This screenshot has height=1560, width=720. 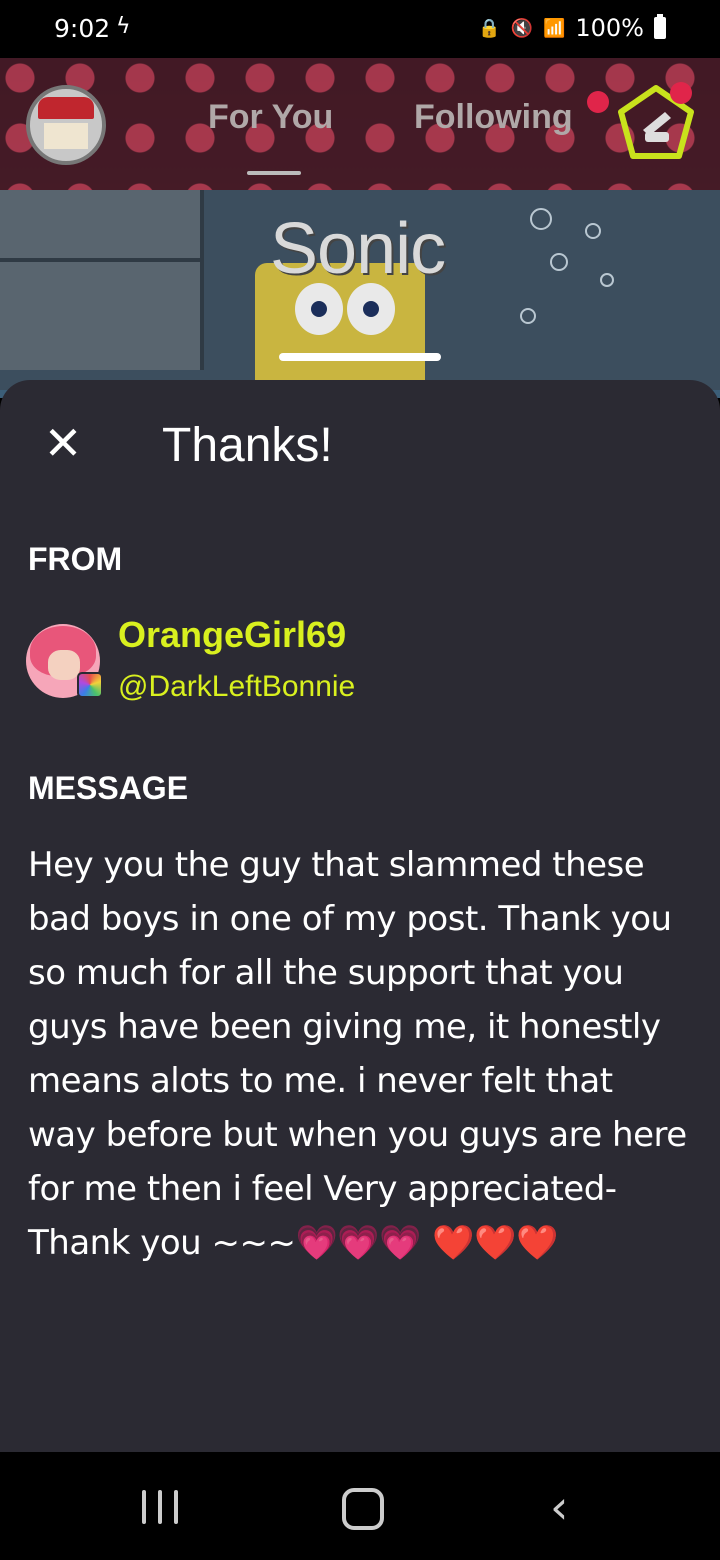 I want to click on sender-name: OrangeGirl69, so click(x=232, y=635).